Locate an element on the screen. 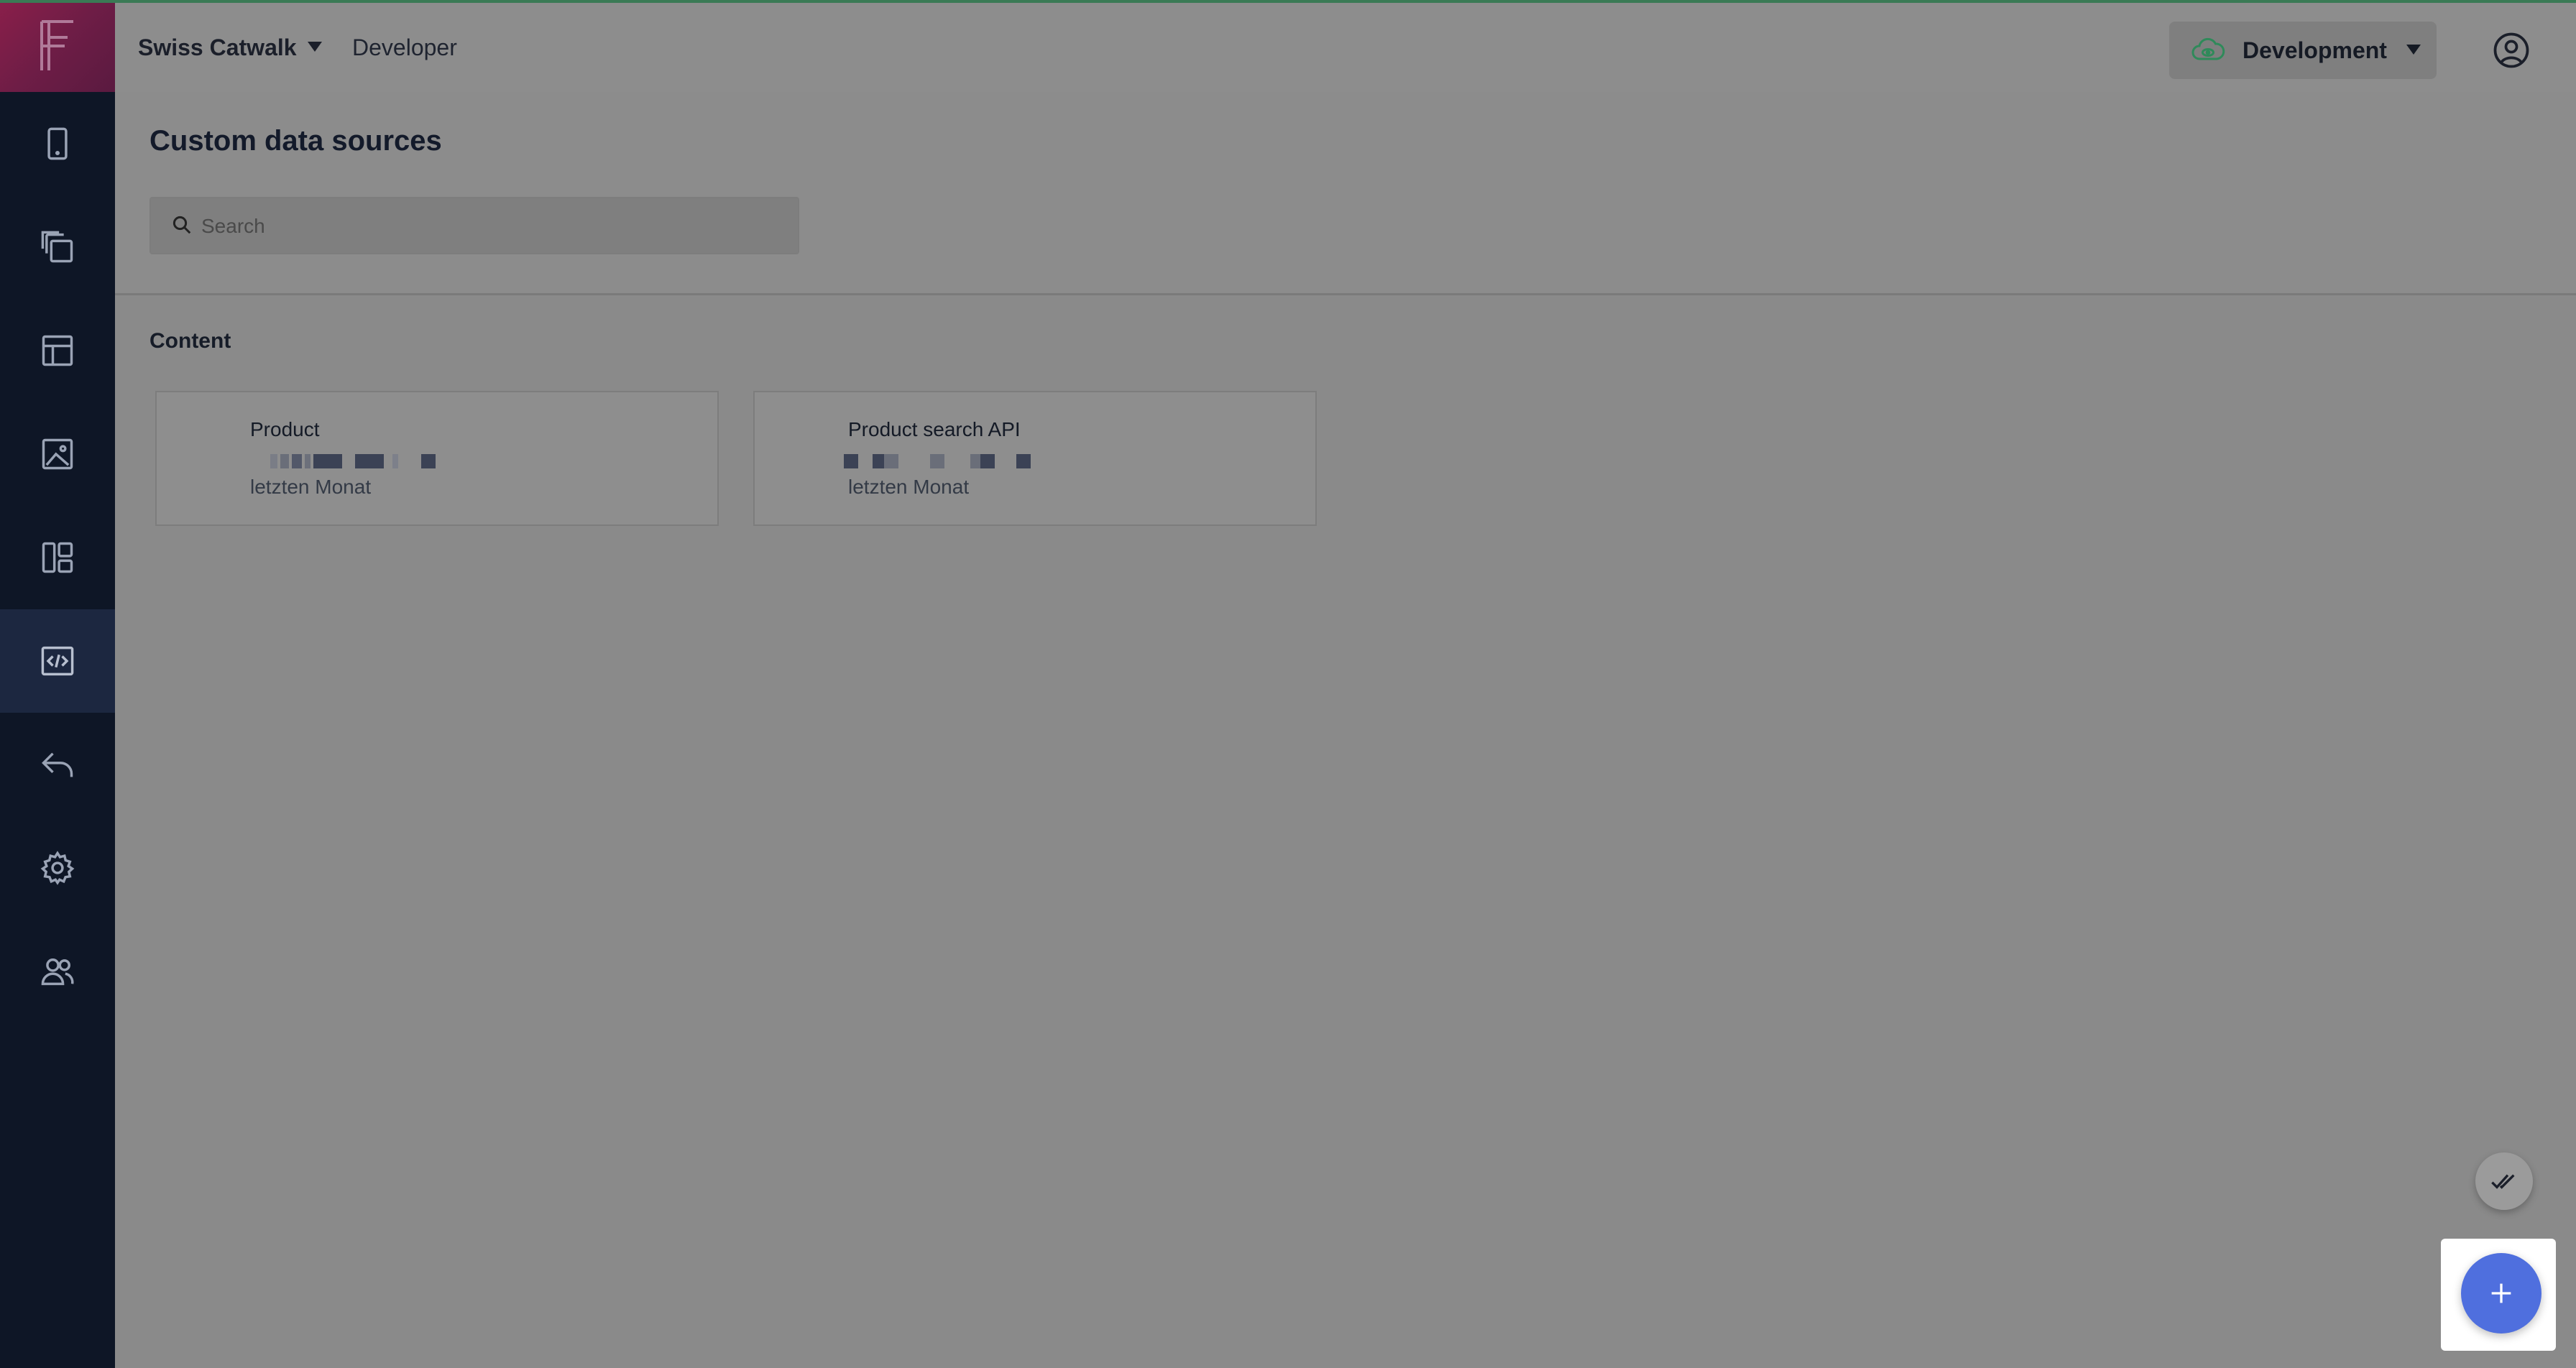 This screenshot has width=2576, height=1368. top-header: Swiss Catwalk Developer Development is located at coordinates (1345, 47).